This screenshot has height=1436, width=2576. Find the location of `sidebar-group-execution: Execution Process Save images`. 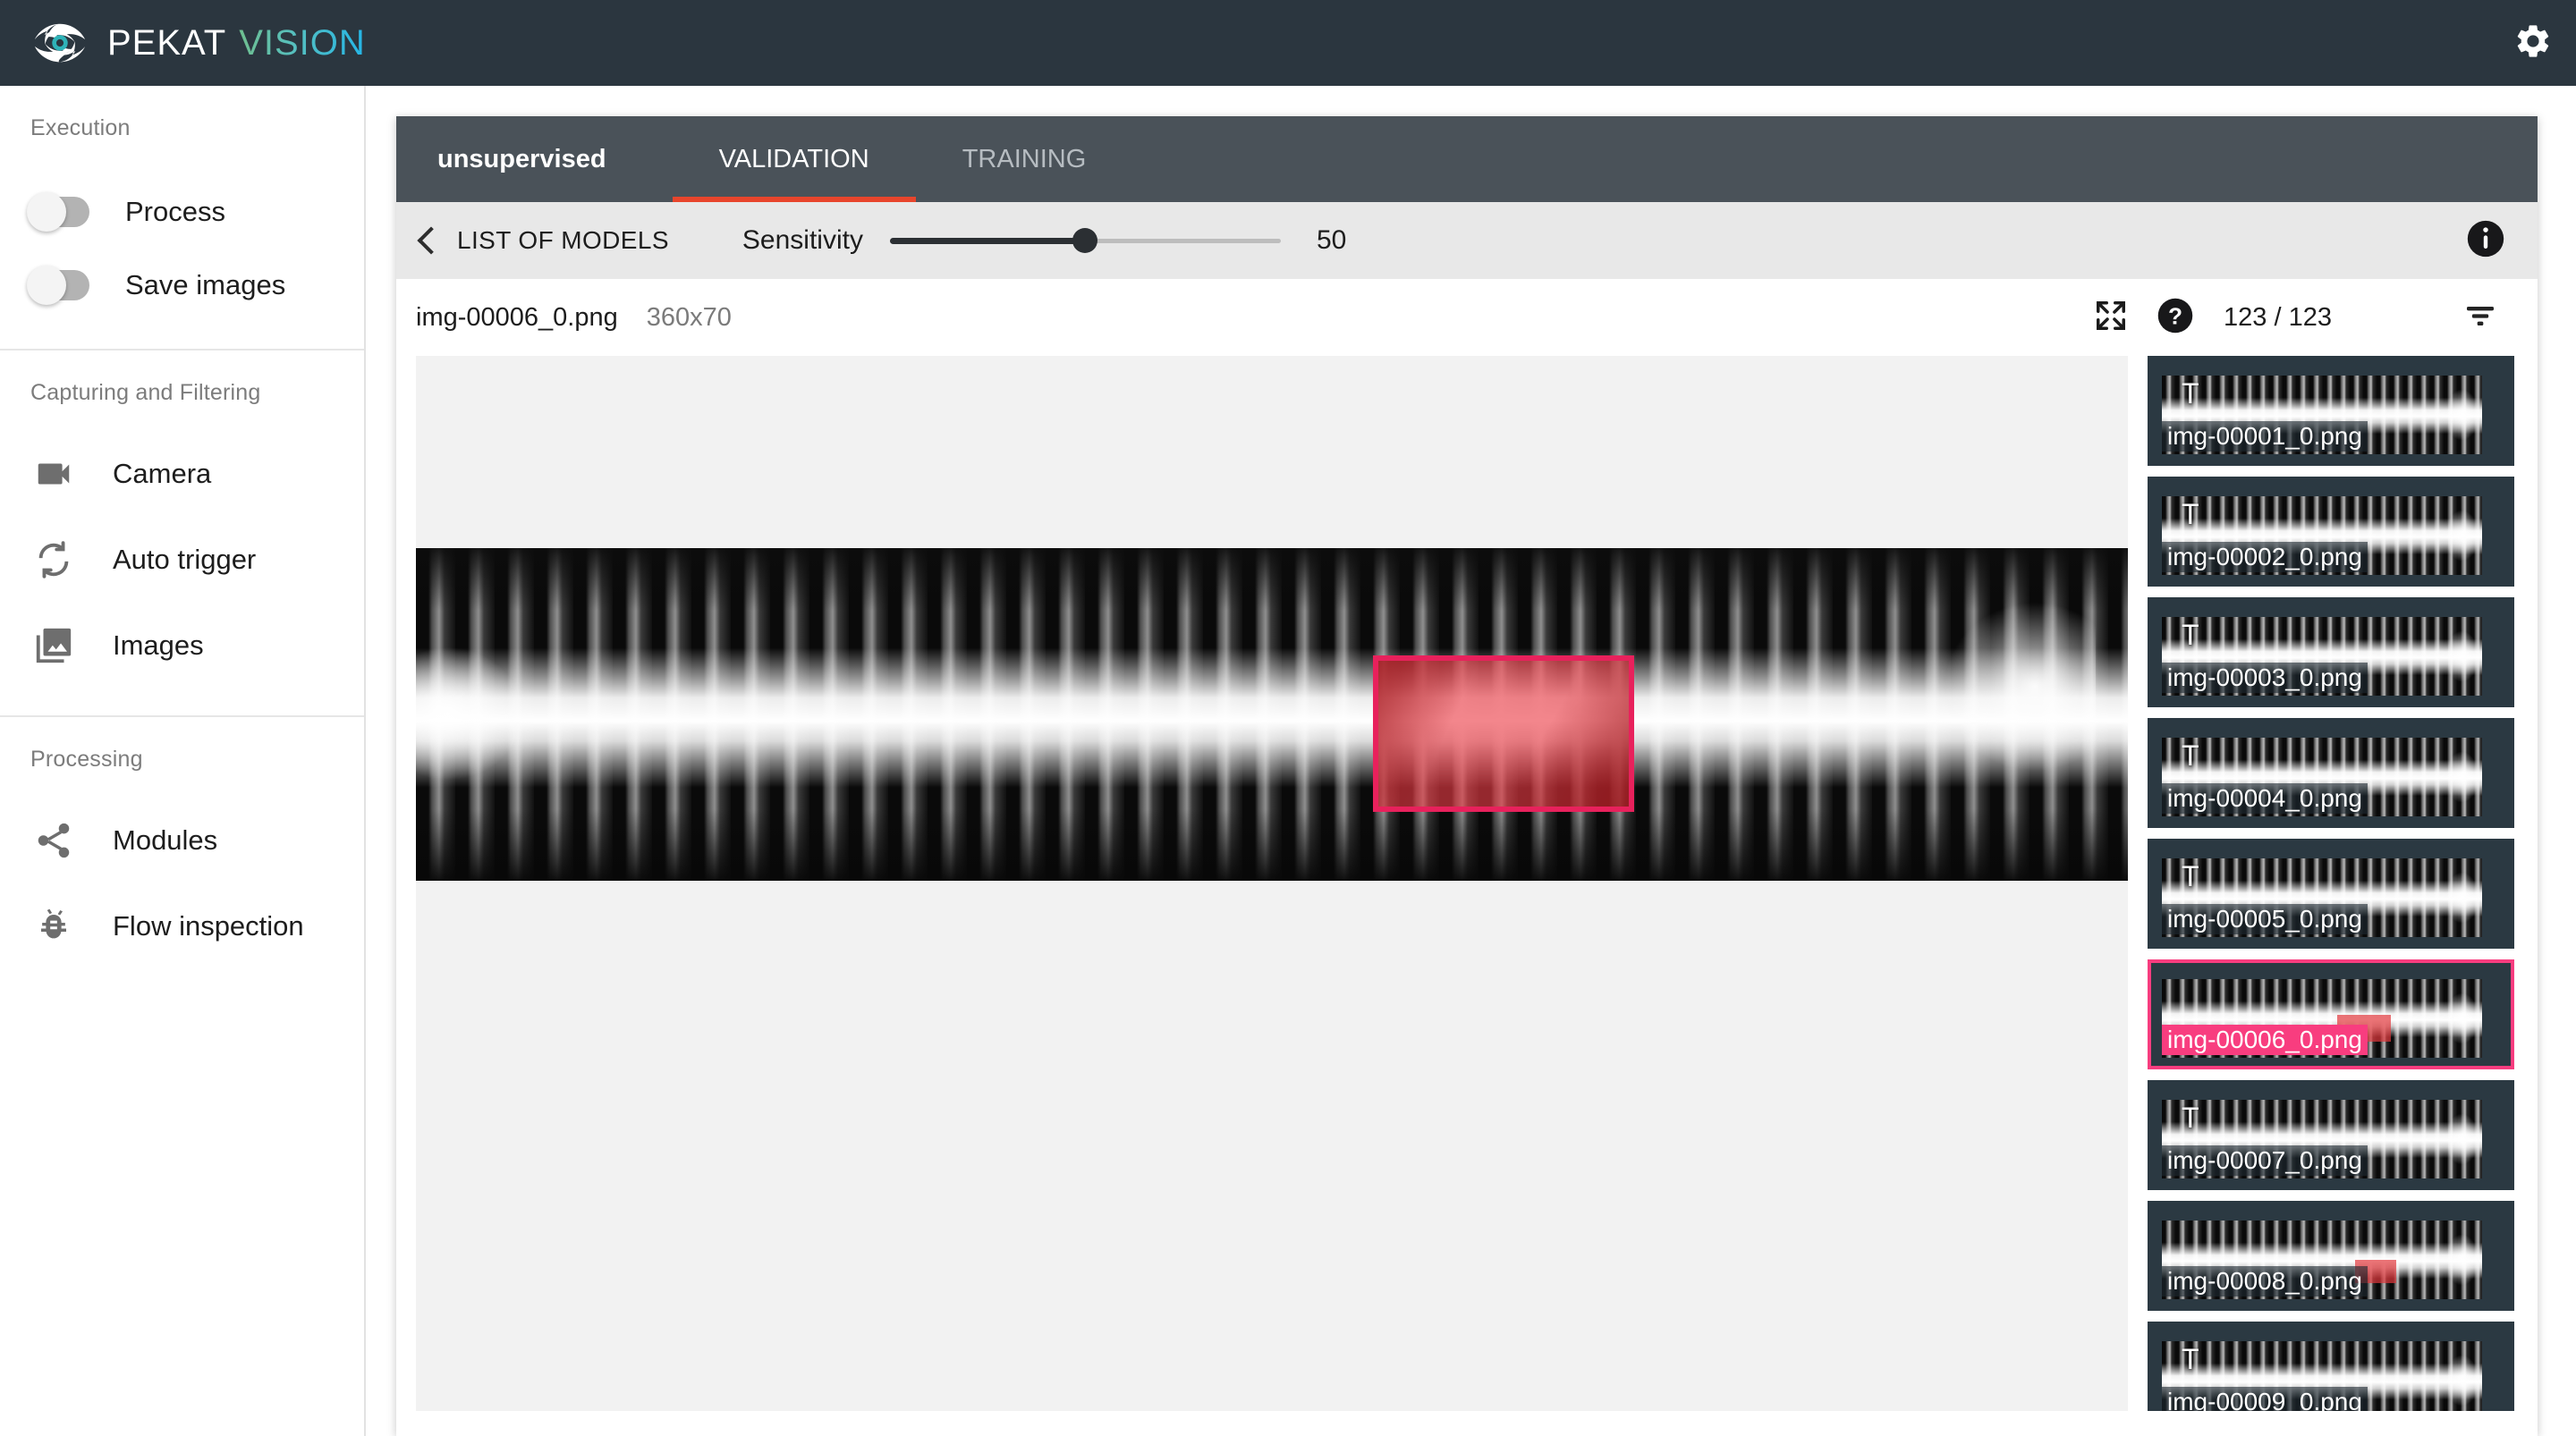

sidebar-group-execution: Execution Process Save images is located at coordinates (182, 218).